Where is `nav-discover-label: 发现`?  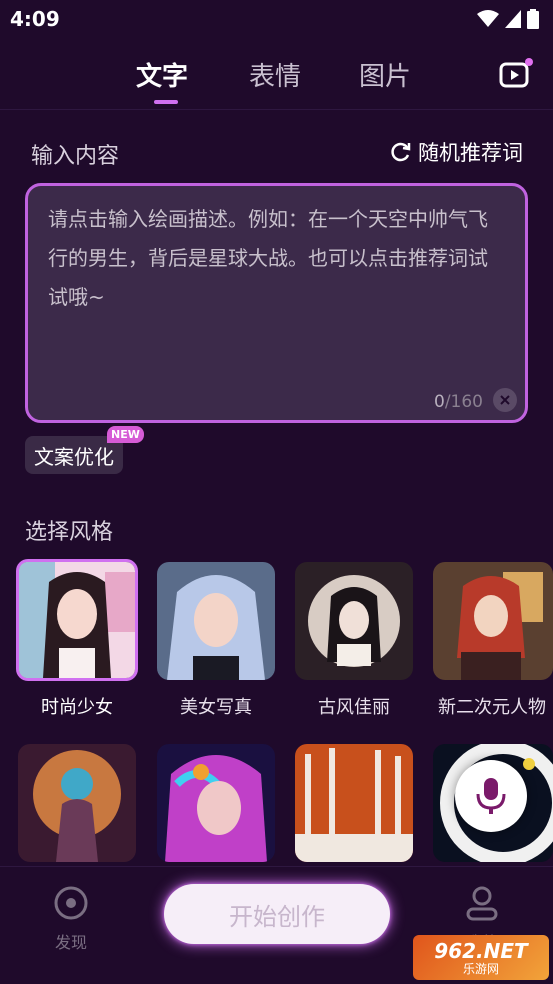
nav-discover-label: 发现 is located at coordinates (70, 942).